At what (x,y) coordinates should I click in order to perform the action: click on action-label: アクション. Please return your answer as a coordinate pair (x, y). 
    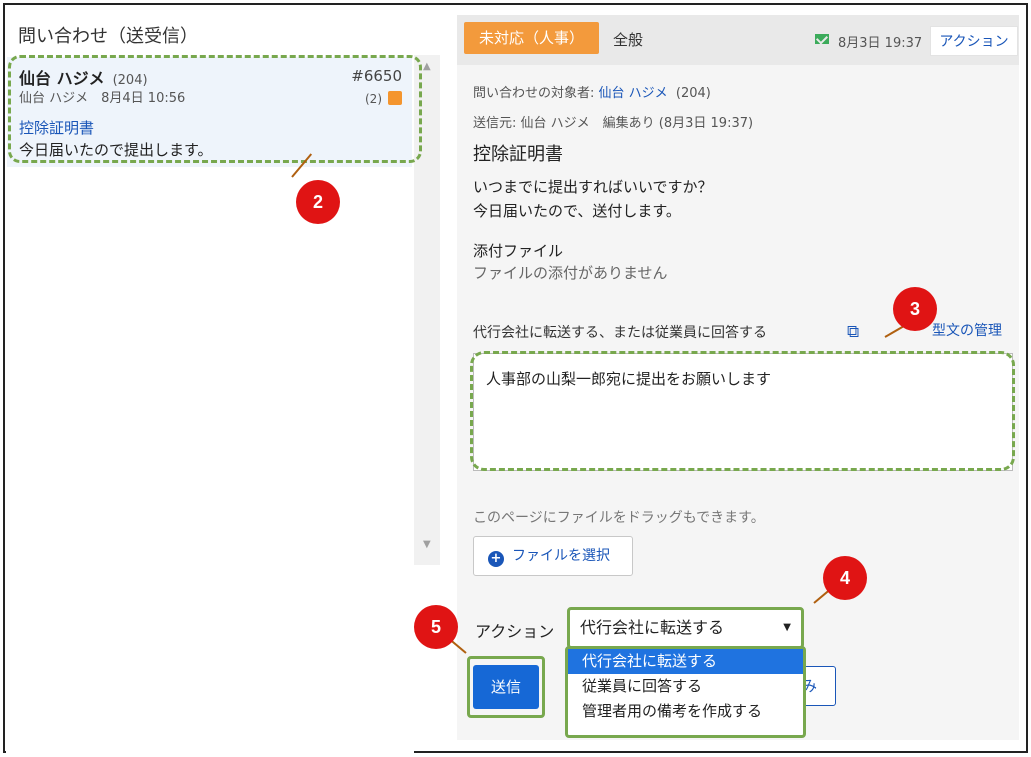
    Looking at the image, I should click on (514, 630).